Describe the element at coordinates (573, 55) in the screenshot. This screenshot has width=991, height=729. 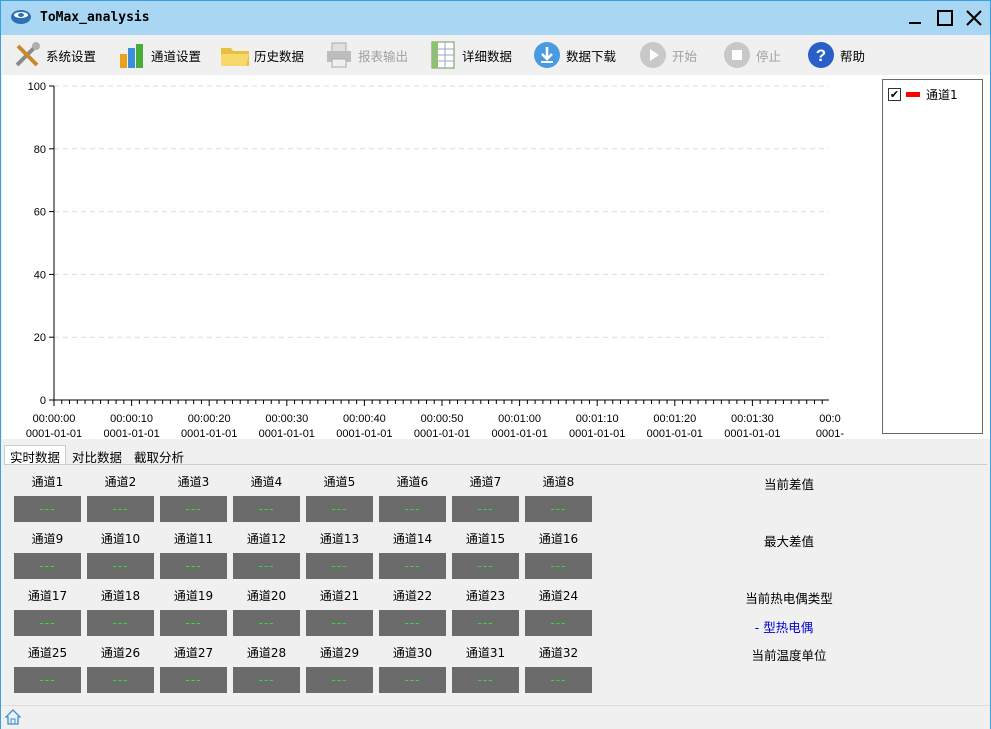
I see `data-download-button: 数据下载` at that location.